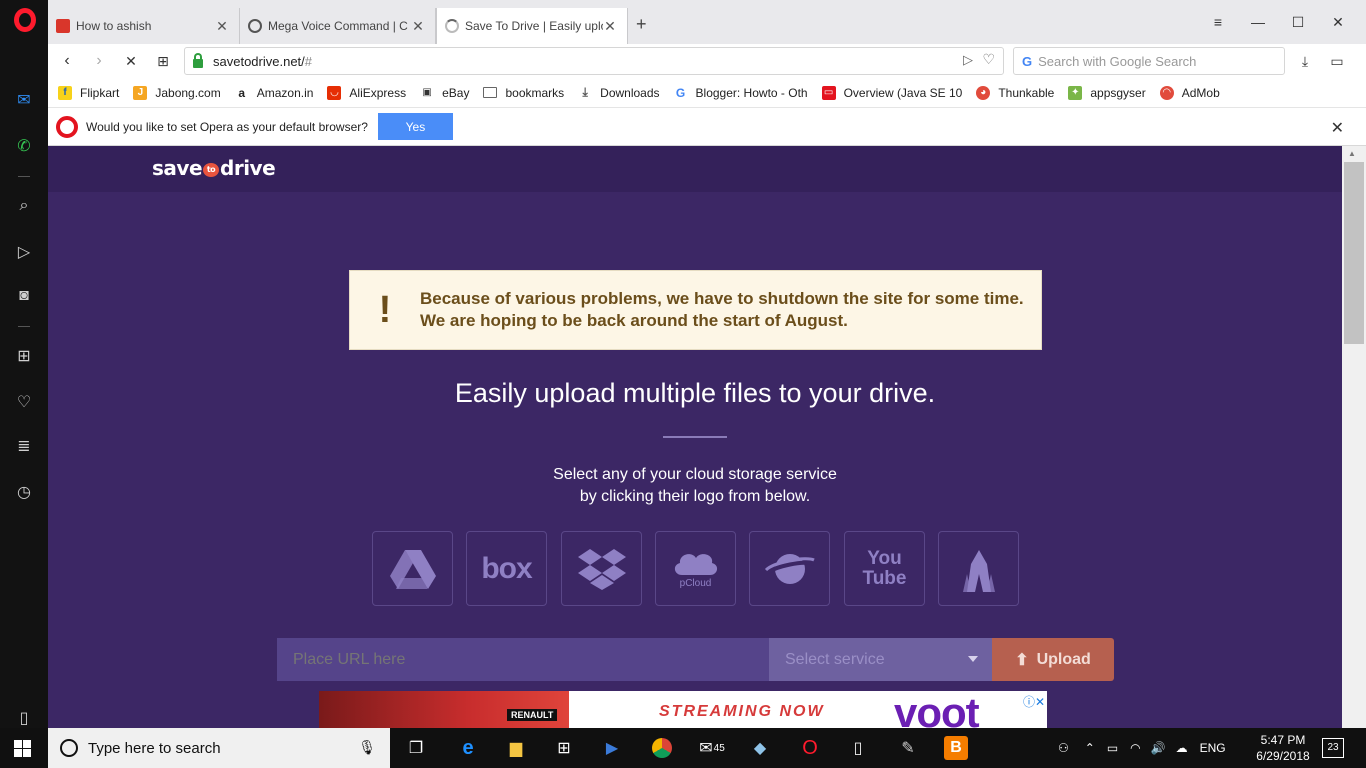  Describe the element at coordinates (523, 93) in the screenshot. I see `bookmark-folder: bookmarks` at that location.